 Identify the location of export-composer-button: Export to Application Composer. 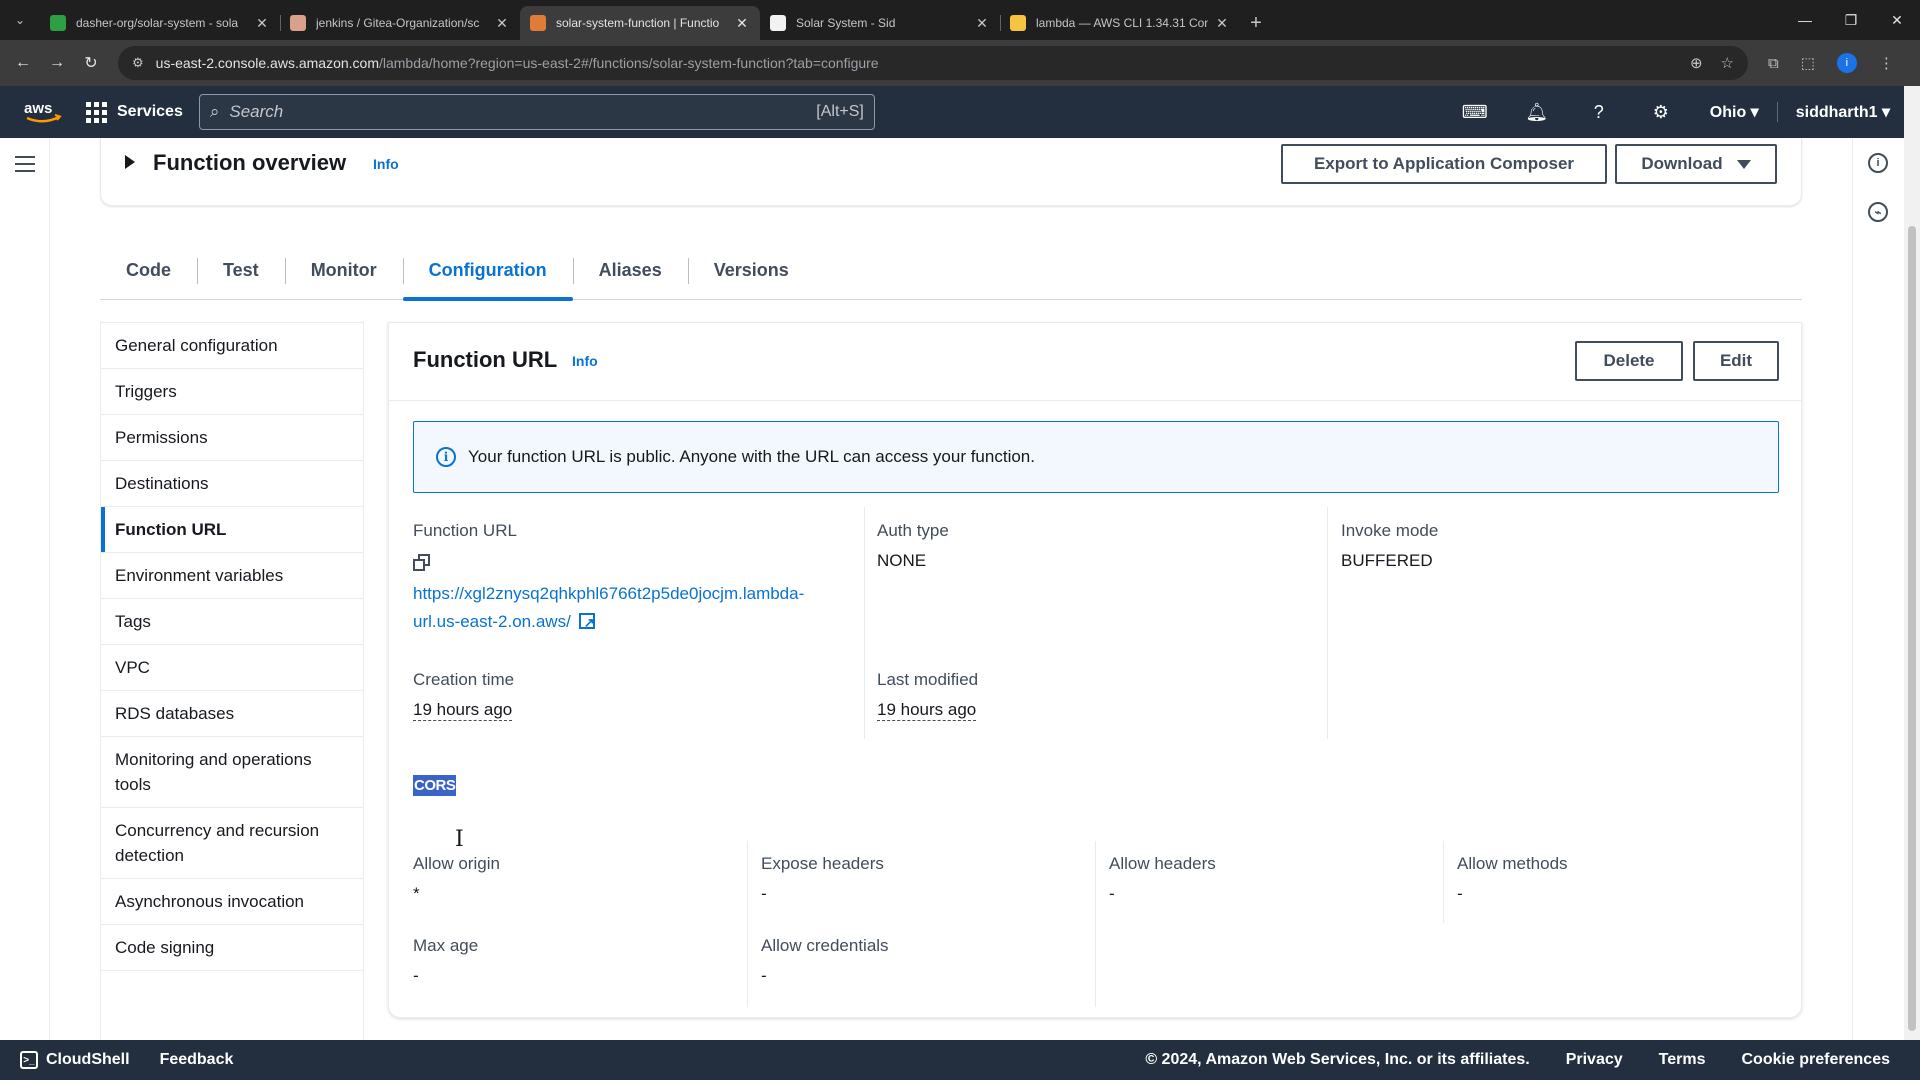
(1444, 164).